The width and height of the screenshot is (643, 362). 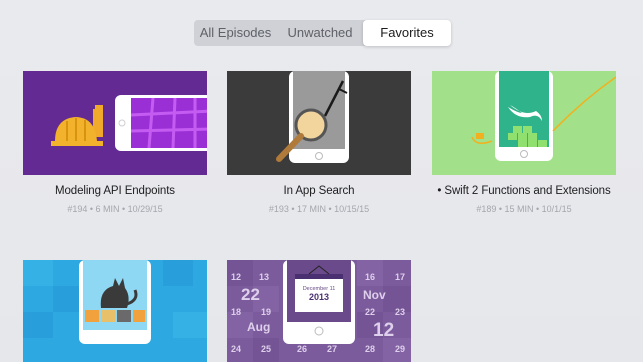 I want to click on calendar-number: 18, so click(x=236, y=312).